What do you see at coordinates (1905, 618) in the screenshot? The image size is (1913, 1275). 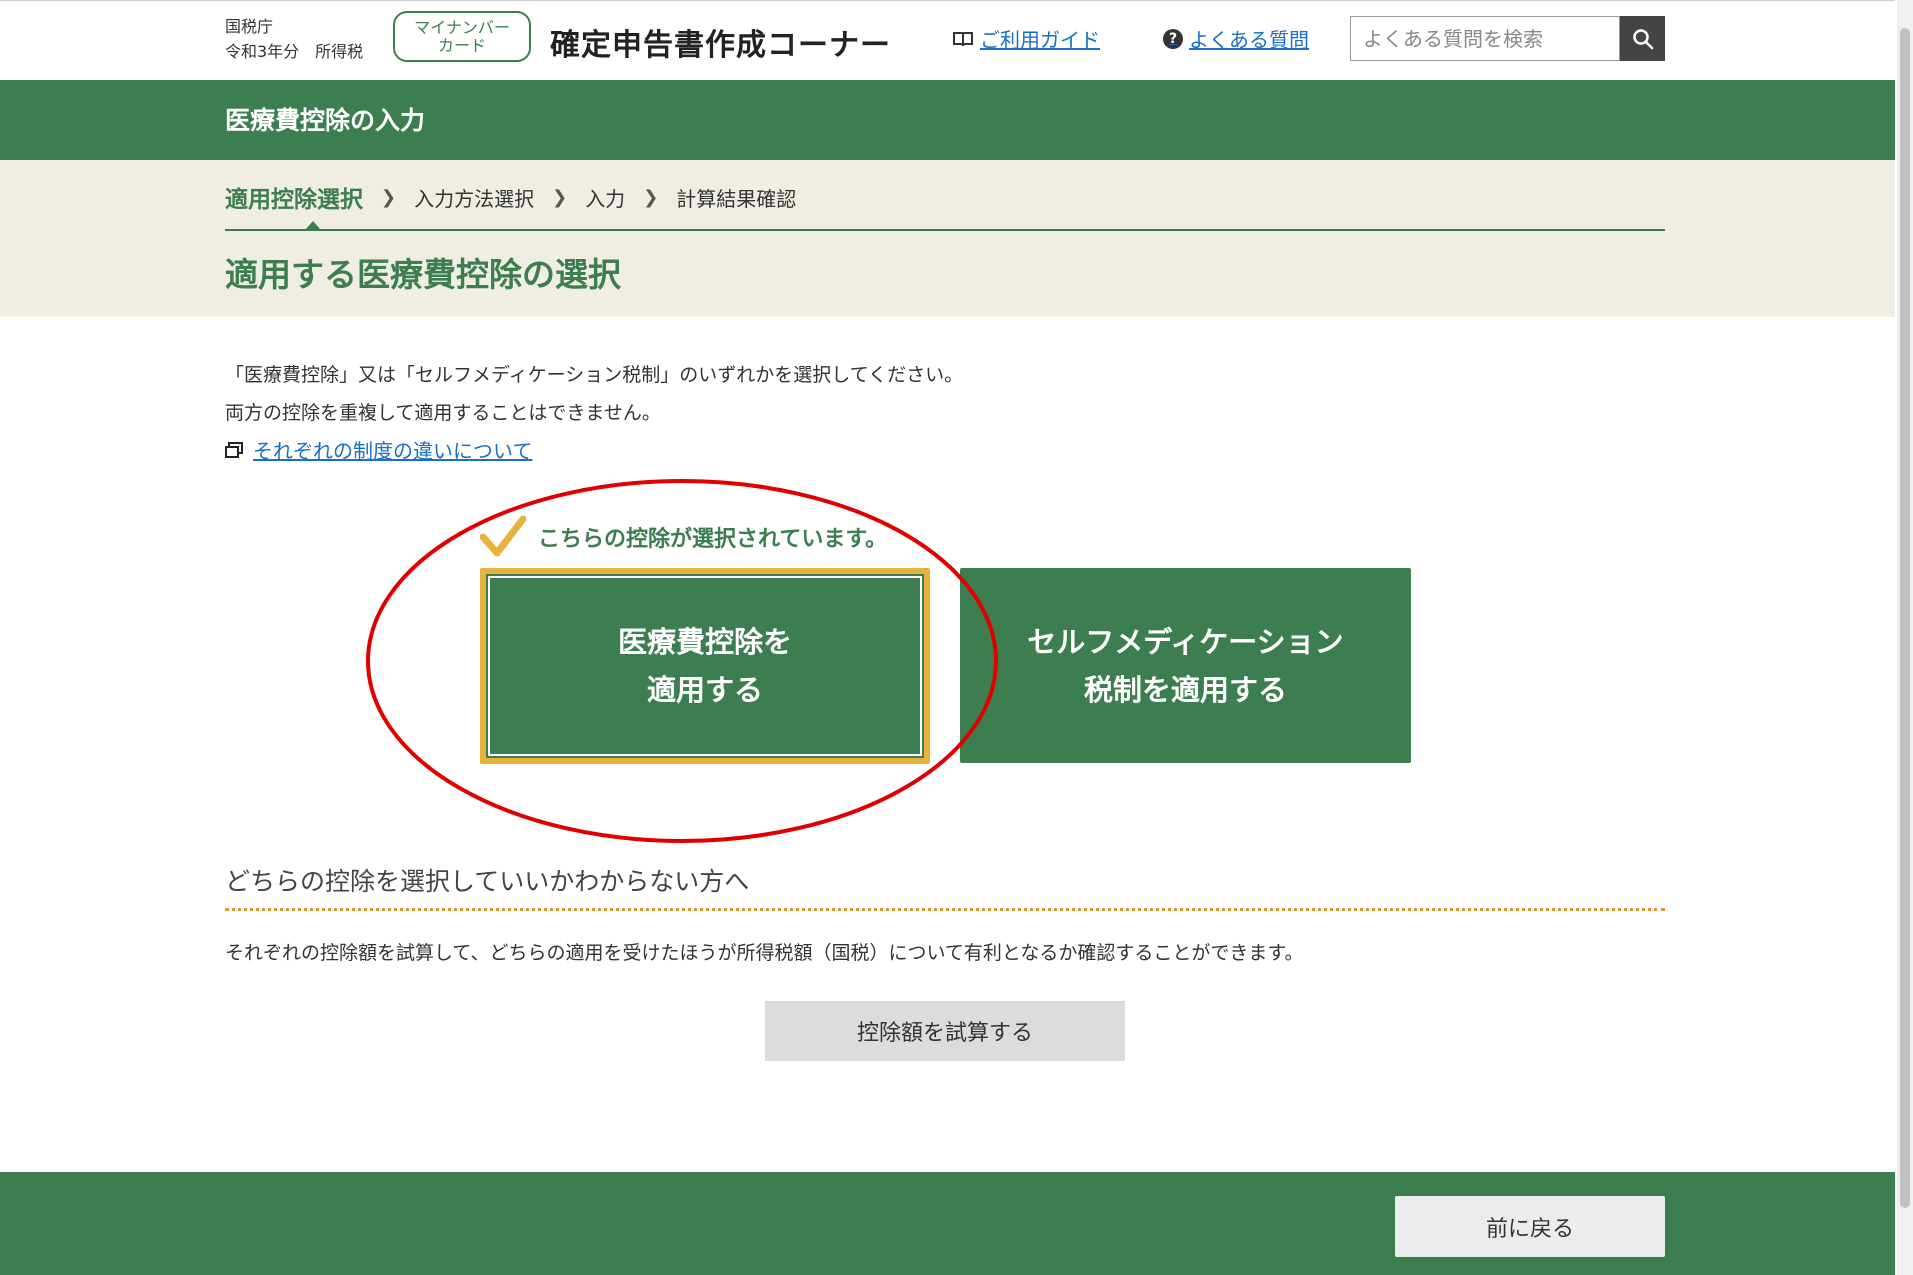 I see `scrollbar-thumb` at bounding box center [1905, 618].